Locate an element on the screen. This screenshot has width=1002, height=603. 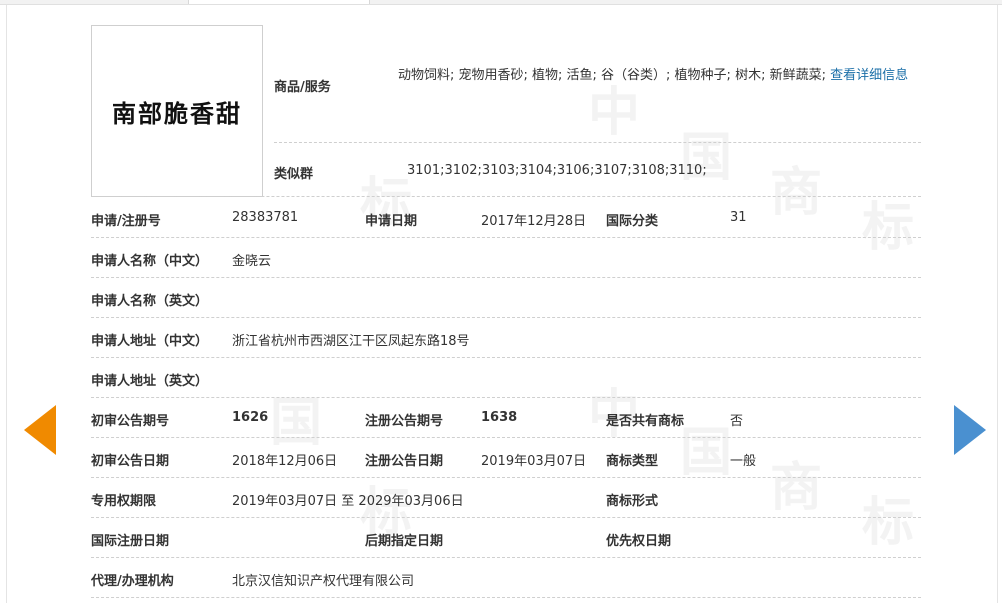
agency-value: 北京汉信知识产权代理有限公司 is located at coordinates (323, 581).